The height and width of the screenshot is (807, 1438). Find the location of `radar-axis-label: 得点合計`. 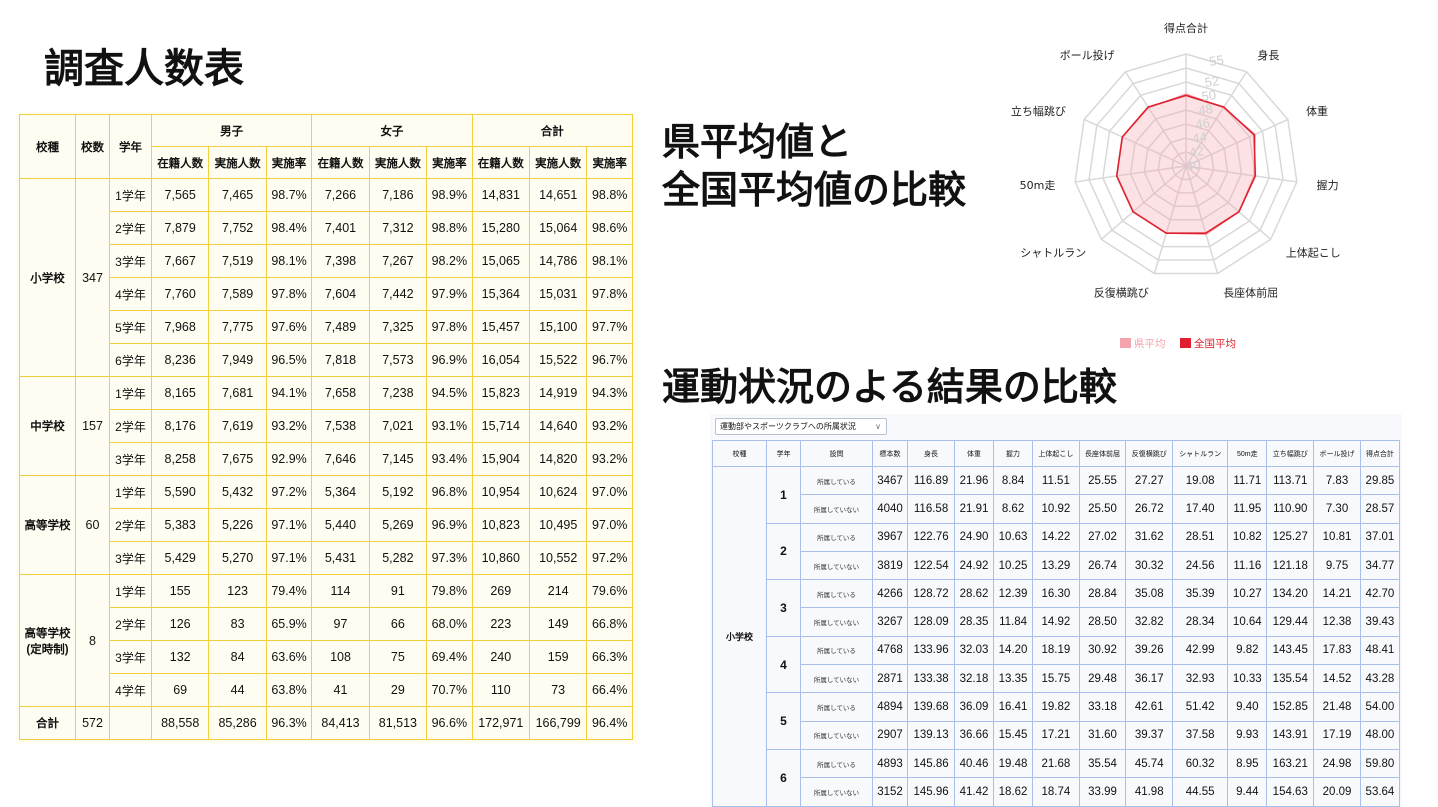

radar-axis-label: 得点合計 is located at coordinates (1186, 28).